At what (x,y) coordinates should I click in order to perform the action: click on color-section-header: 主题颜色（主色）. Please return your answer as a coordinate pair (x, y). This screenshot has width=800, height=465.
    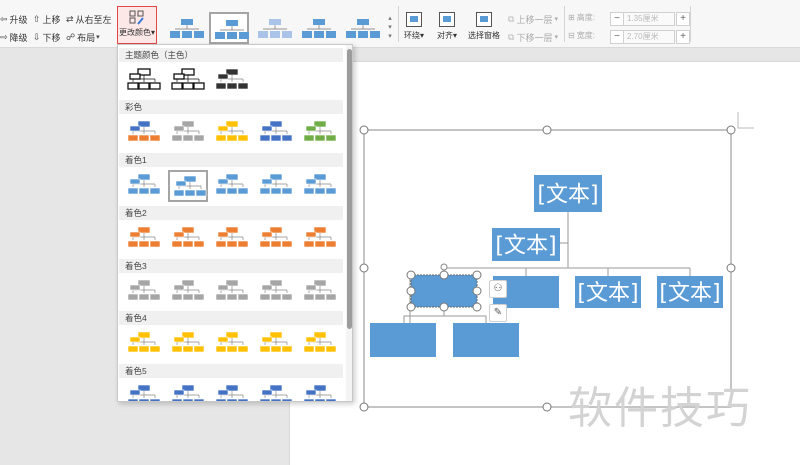
    Looking at the image, I should click on (231, 55).